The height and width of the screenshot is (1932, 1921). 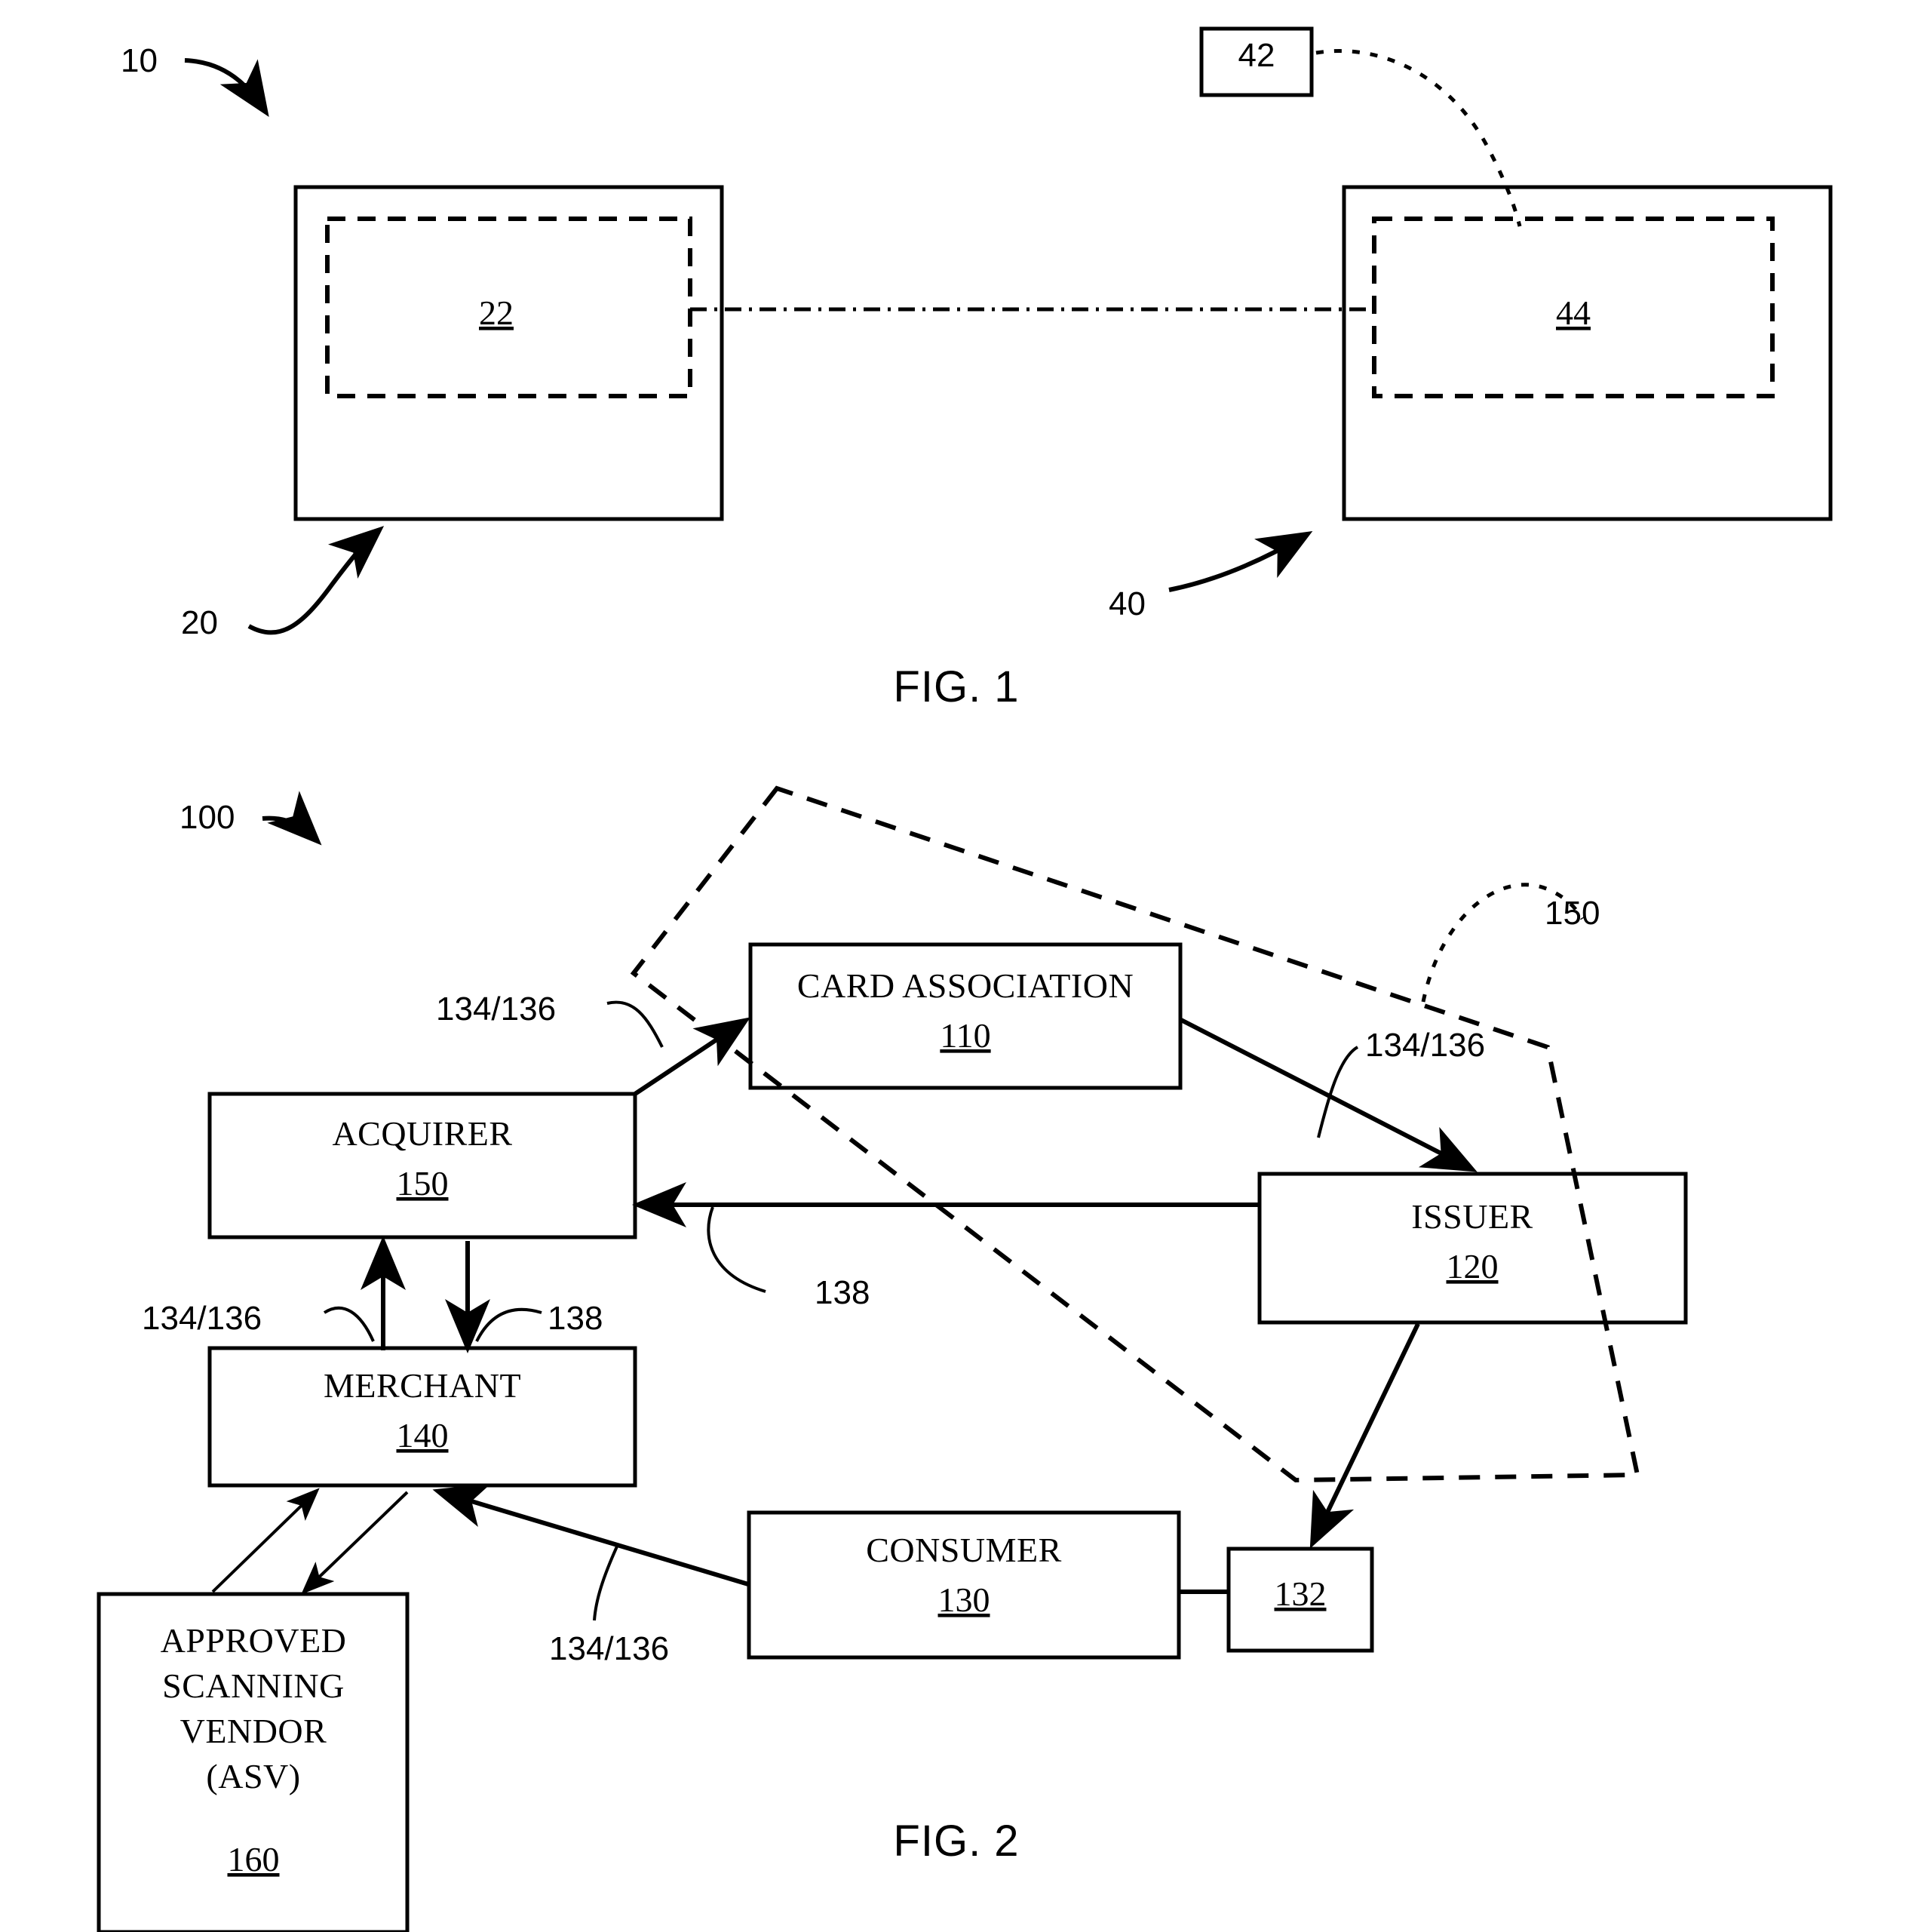 I want to click on fig2-box-acquirer-title: ACQUIRER, so click(x=422, y=1134).